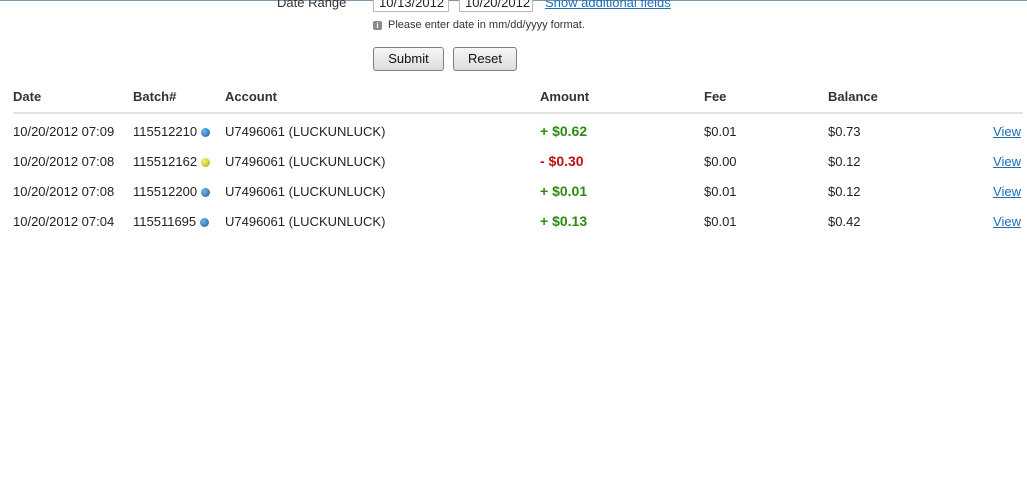 Image resolution: width=1027 pixels, height=490 pixels. Describe the element at coordinates (408, 59) in the screenshot. I see `submit-button: Submit` at that location.